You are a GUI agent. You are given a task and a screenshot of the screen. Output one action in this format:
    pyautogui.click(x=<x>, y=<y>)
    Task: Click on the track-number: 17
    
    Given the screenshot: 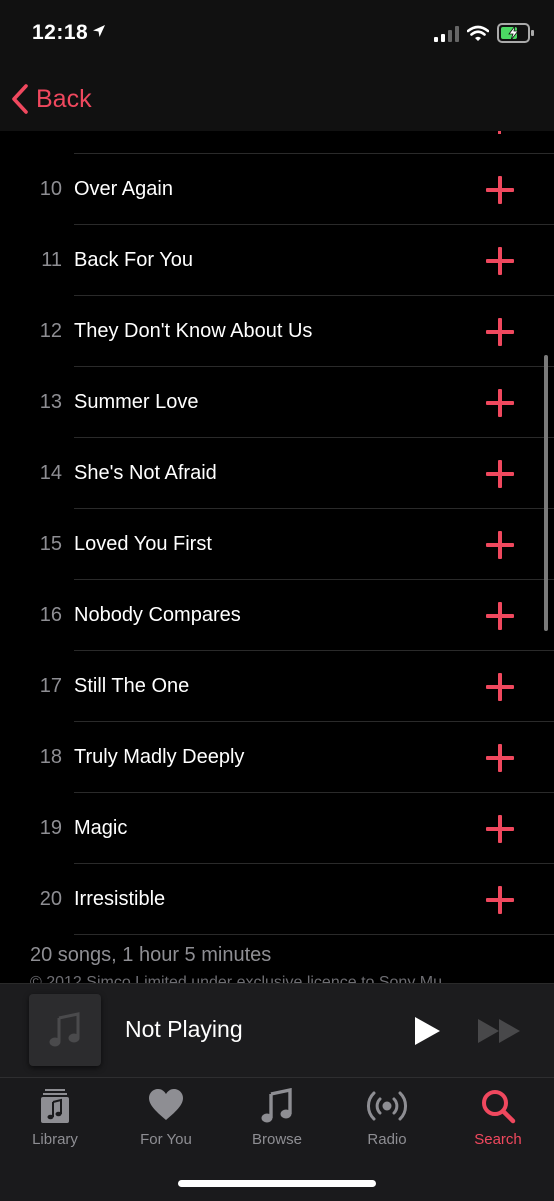 What is the action you would take?
    pyautogui.click(x=50, y=686)
    